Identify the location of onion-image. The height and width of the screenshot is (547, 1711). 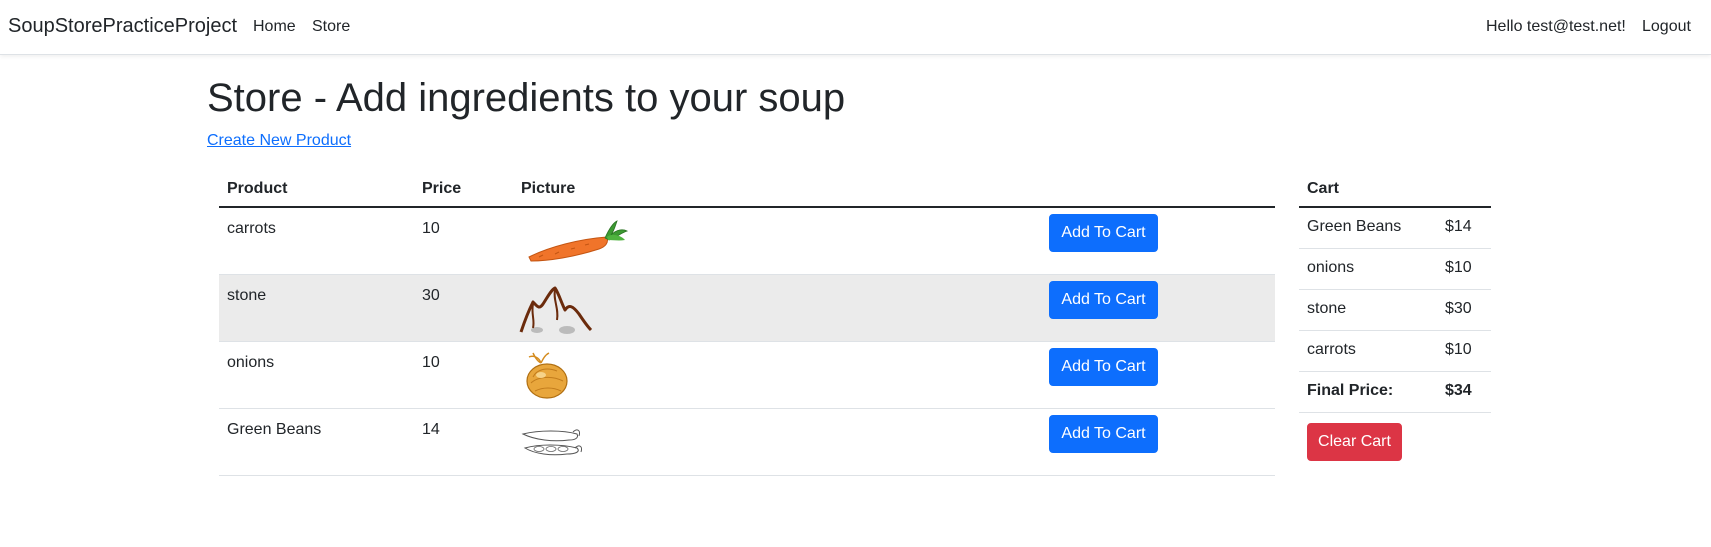
(547, 375).